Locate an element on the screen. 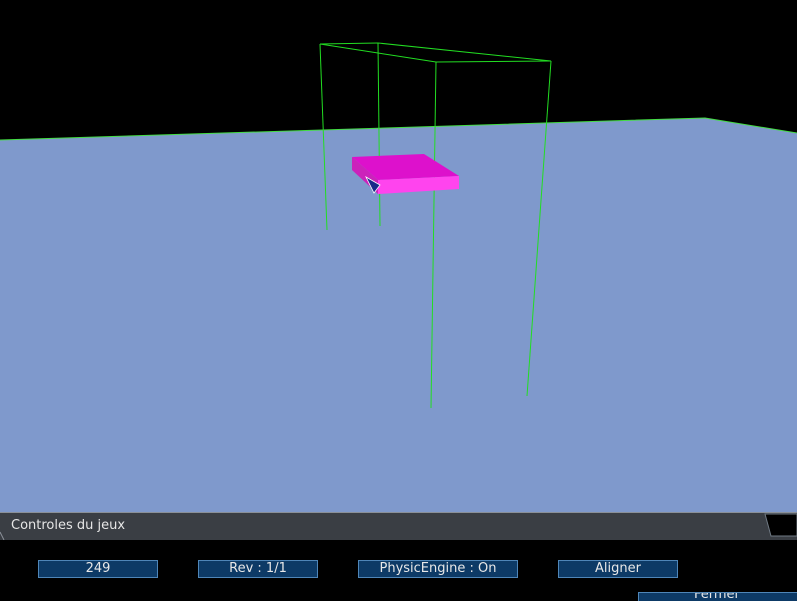 Image resolution: width=797 pixels, height=601 pixels. panel-title: Controles du jeux is located at coordinates (68, 525).